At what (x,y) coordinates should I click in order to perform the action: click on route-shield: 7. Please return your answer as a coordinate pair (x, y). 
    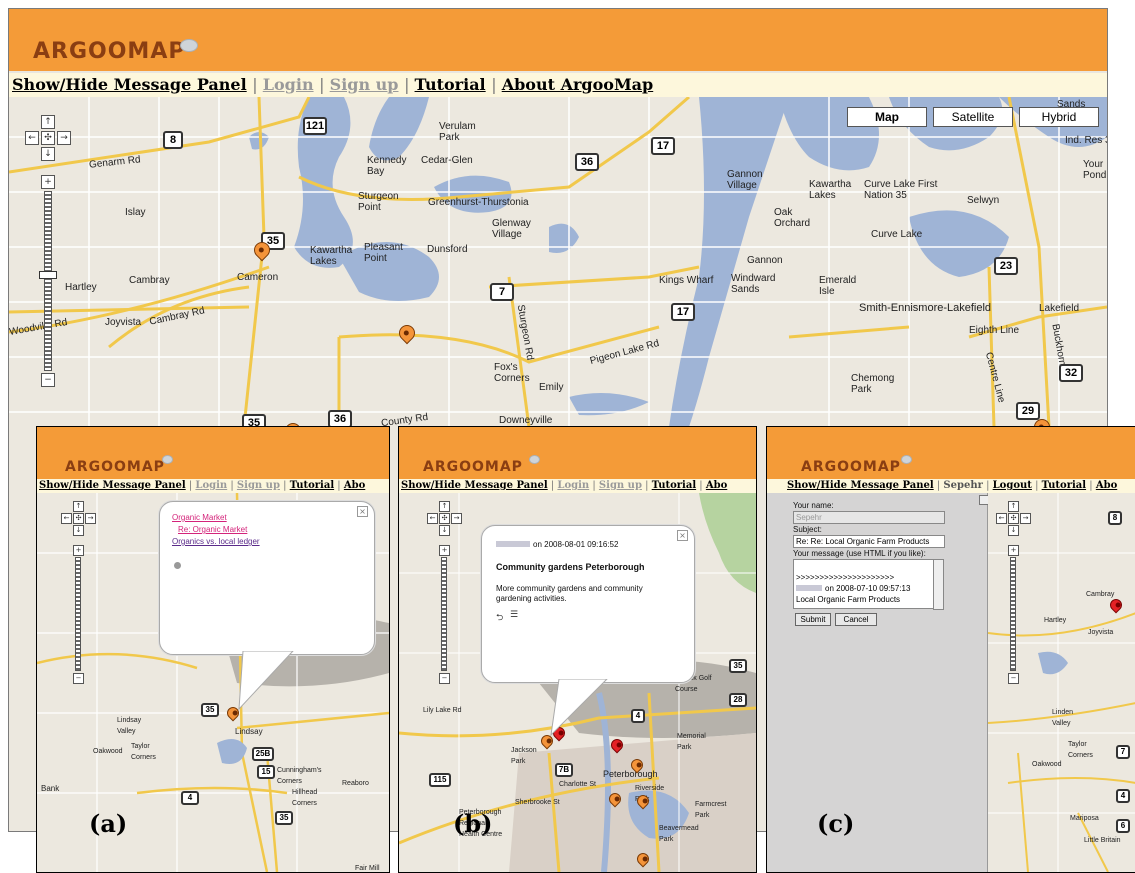
    Looking at the image, I should click on (1123, 752).